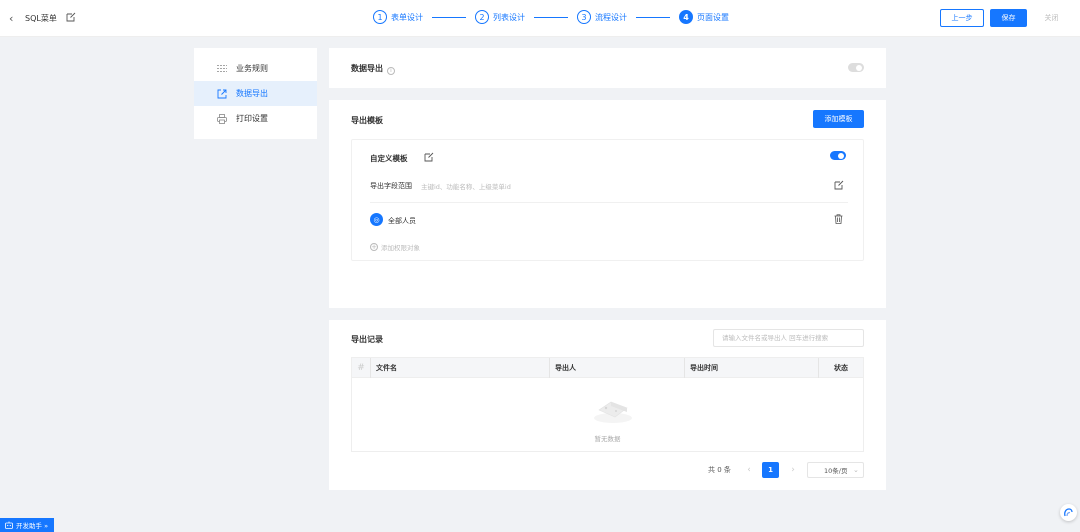 Image resolution: width=1080 pixels, height=532 pixels. What do you see at coordinates (856, 470) in the screenshot?
I see `chevron-down-icon: ⌄` at bounding box center [856, 470].